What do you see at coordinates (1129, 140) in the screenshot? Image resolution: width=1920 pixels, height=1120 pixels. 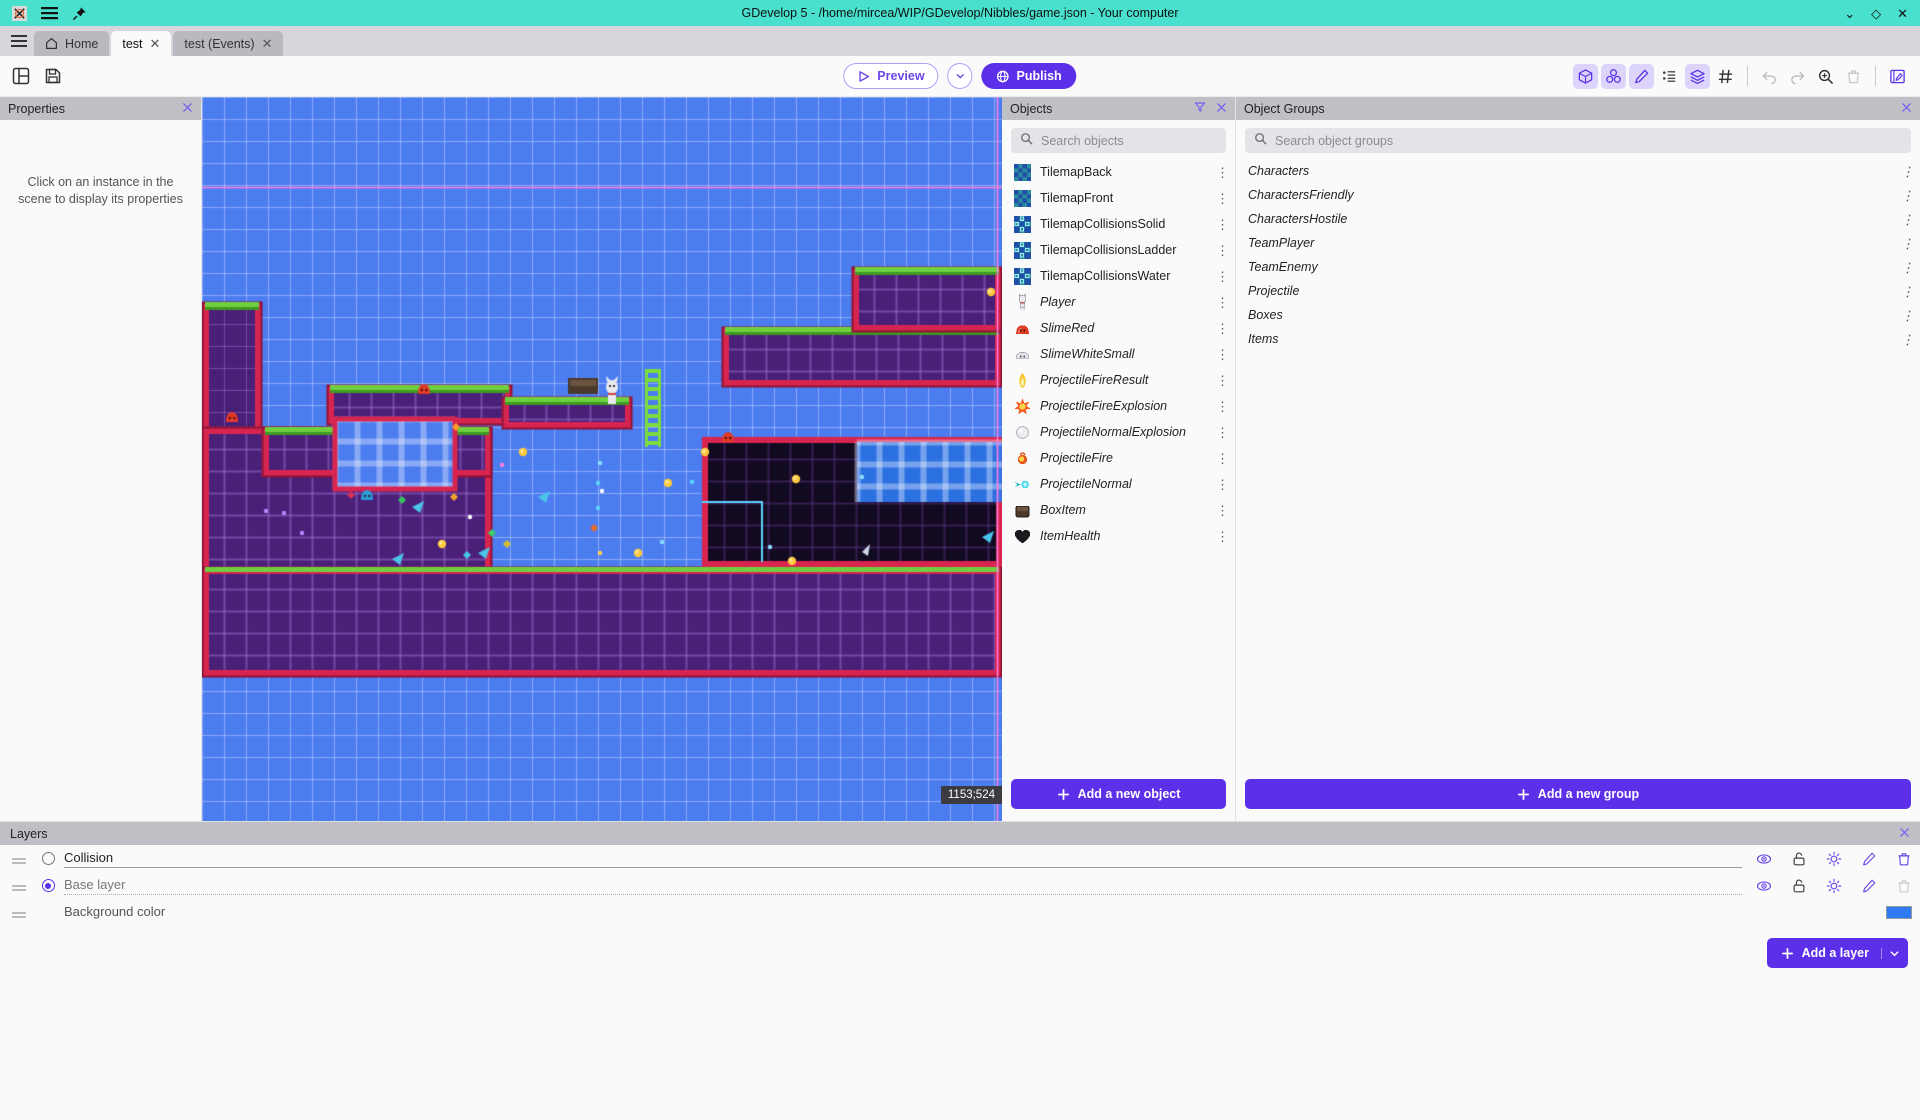 I see `search-objects-input` at bounding box center [1129, 140].